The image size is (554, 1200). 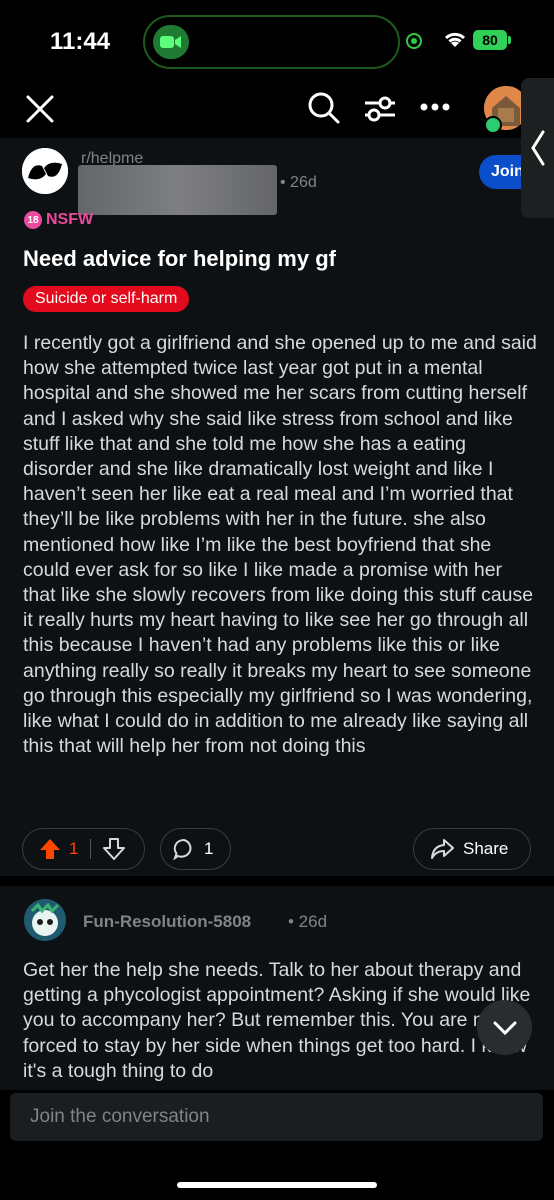 I want to click on nsfw-label: NSFW, so click(x=70, y=219).